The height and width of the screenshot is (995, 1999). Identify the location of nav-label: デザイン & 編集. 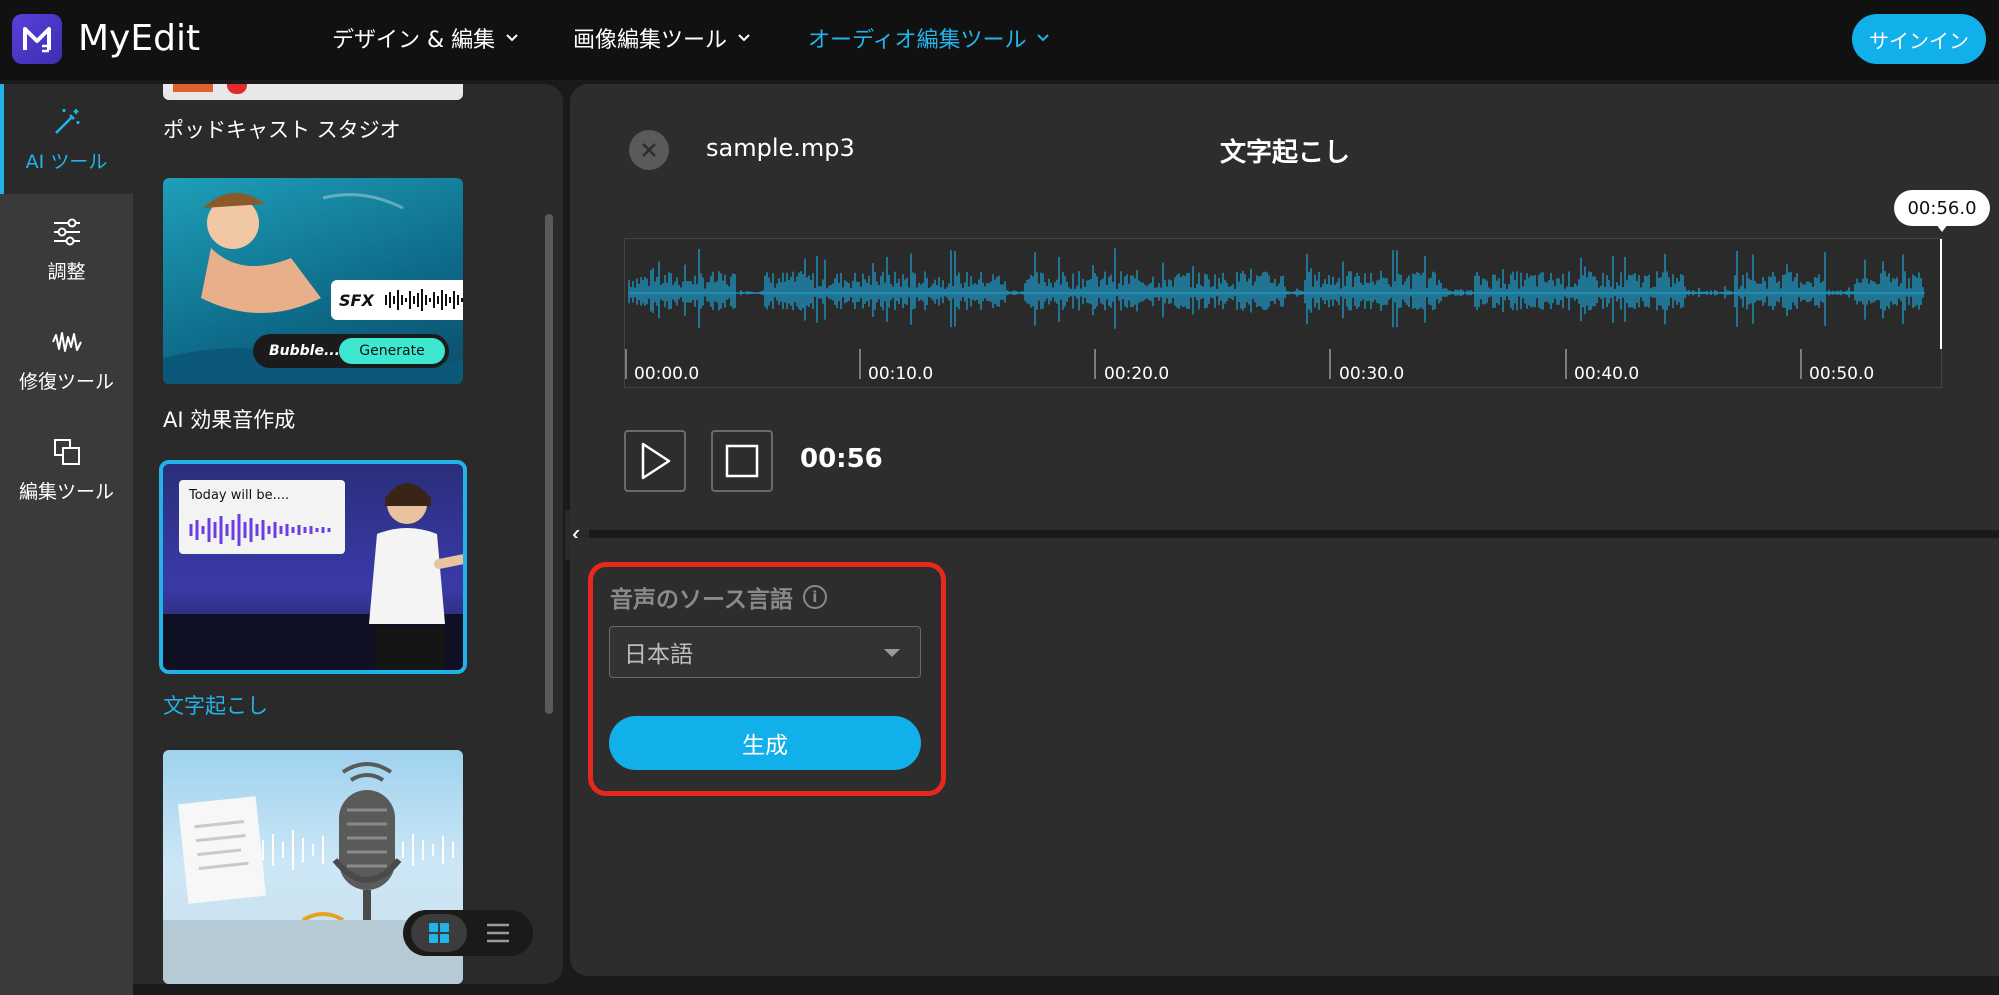
(414, 40).